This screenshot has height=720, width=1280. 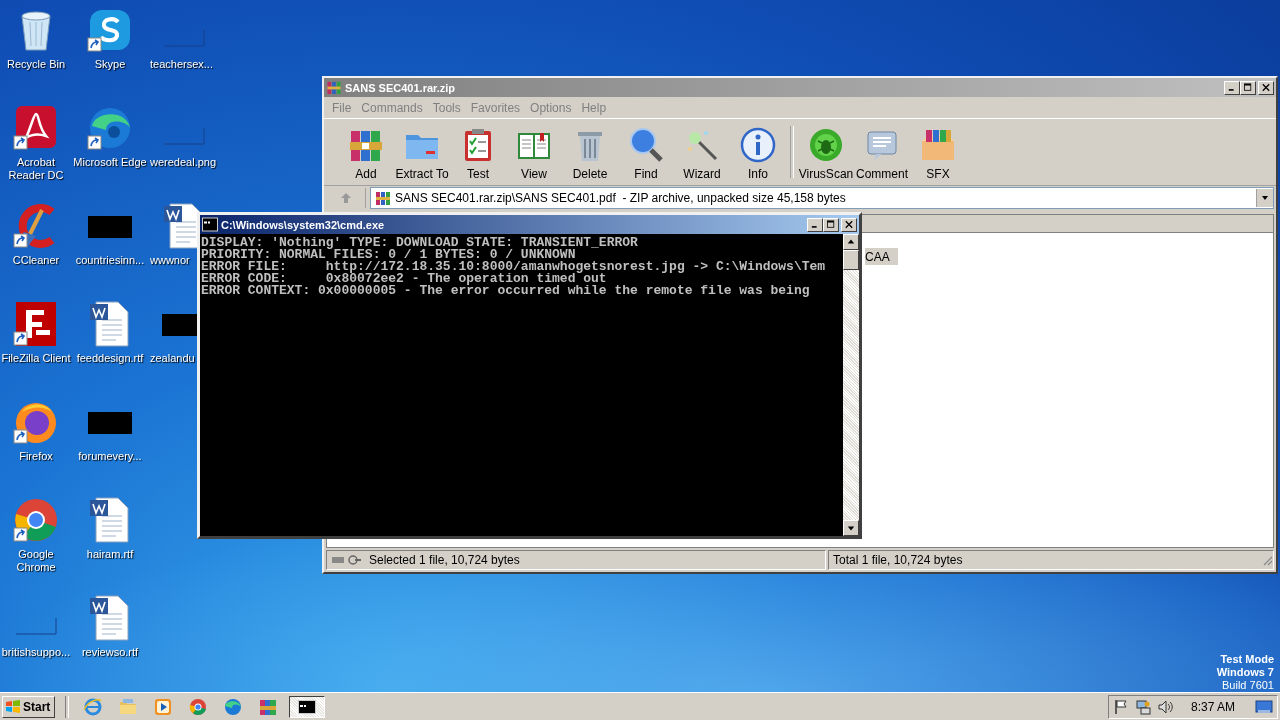 What do you see at coordinates (366, 154) in the screenshot?
I see `toolbar-button: Add` at bounding box center [366, 154].